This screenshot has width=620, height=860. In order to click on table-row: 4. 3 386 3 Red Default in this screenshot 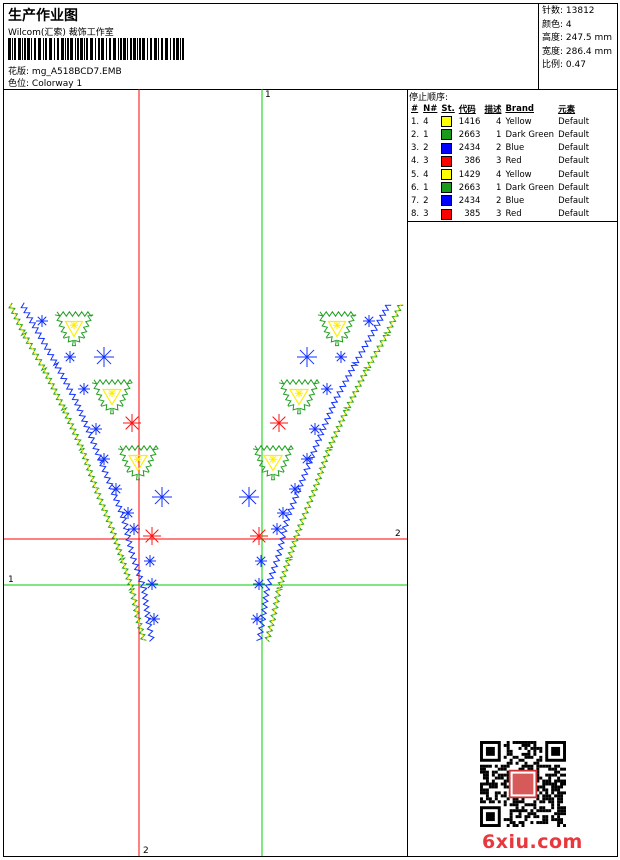, I will do `click(500, 161)`.